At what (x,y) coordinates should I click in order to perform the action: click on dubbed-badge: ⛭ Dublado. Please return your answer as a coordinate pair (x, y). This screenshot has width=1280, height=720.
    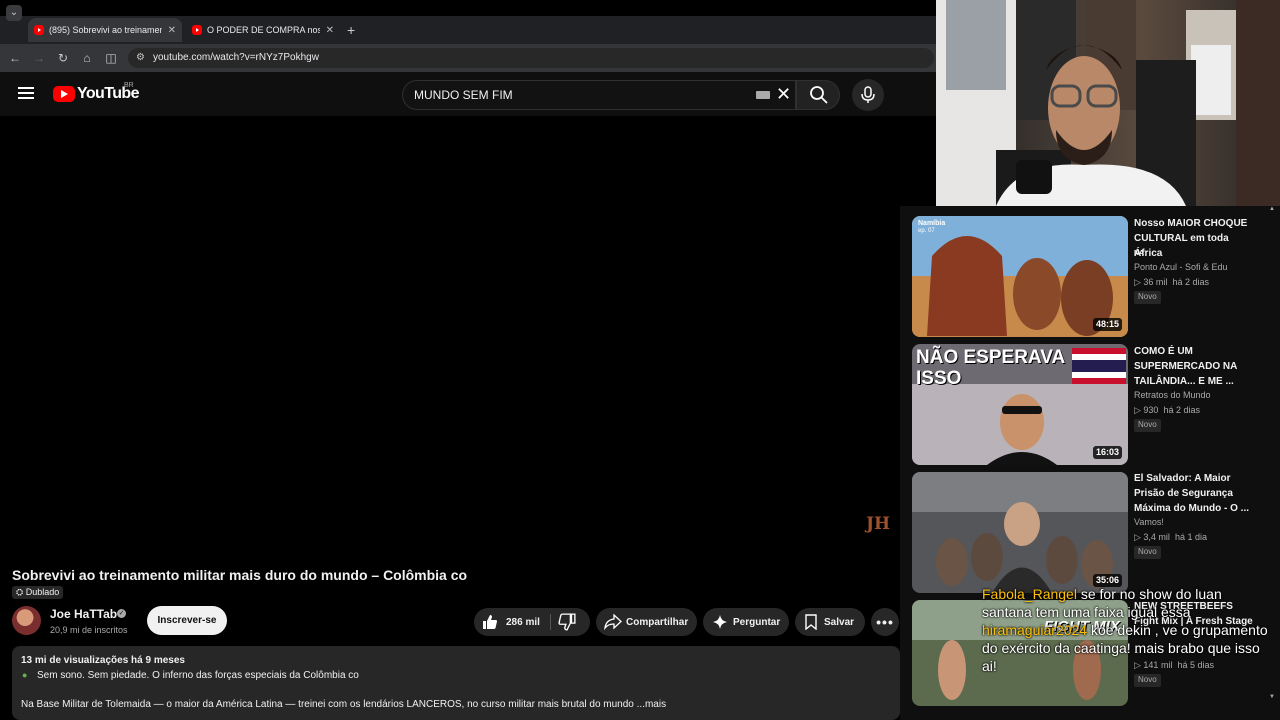
    Looking at the image, I should click on (38, 592).